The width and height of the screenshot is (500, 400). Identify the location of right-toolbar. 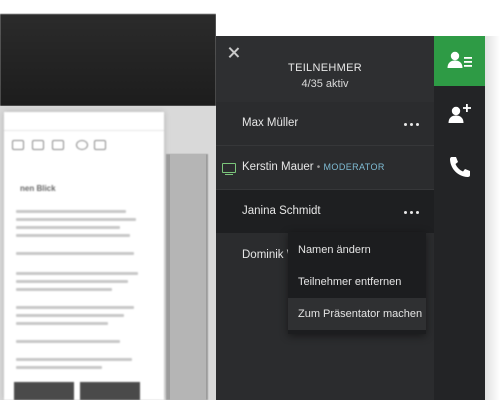
(459, 218).